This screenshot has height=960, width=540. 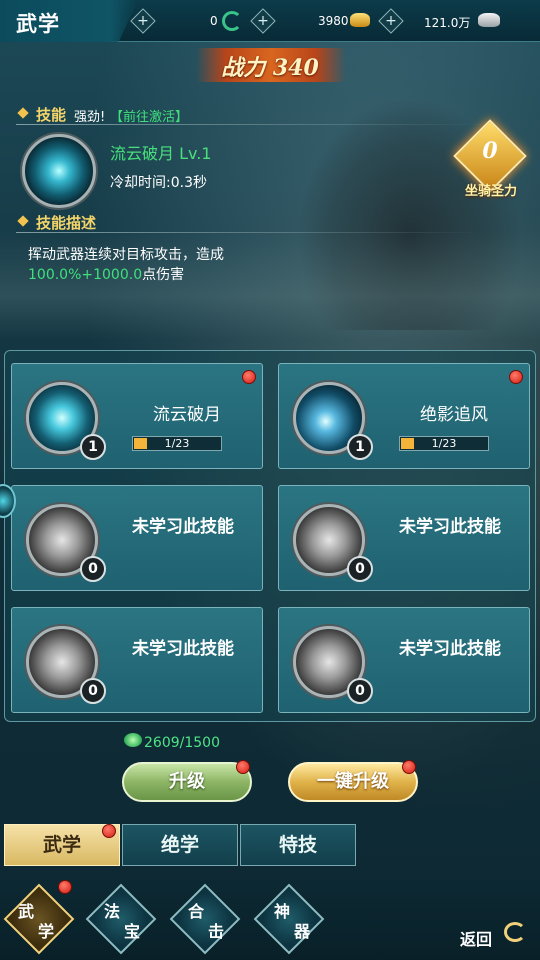 I want to click on description-line-1: 挥动武器连续对目标攻击，造成, so click(x=126, y=255).